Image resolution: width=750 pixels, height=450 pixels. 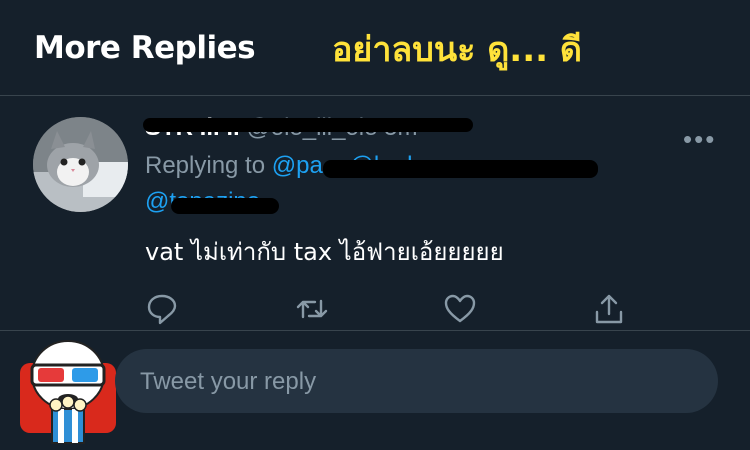 What do you see at coordinates (162, 309) in the screenshot?
I see `reply-icon` at bounding box center [162, 309].